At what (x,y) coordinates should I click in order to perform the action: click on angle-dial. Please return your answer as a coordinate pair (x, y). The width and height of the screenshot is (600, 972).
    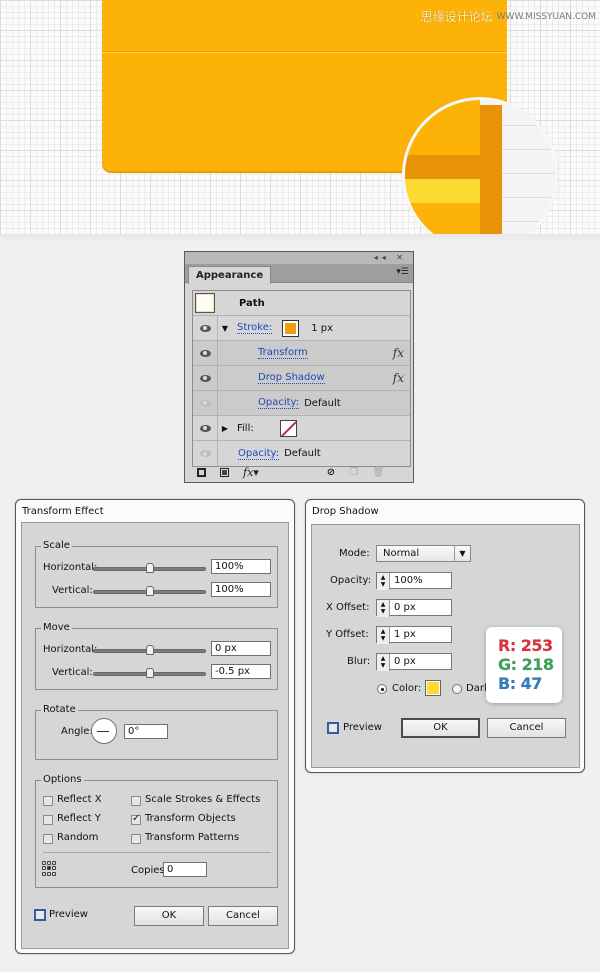
    Looking at the image, I should click on (104, 731).